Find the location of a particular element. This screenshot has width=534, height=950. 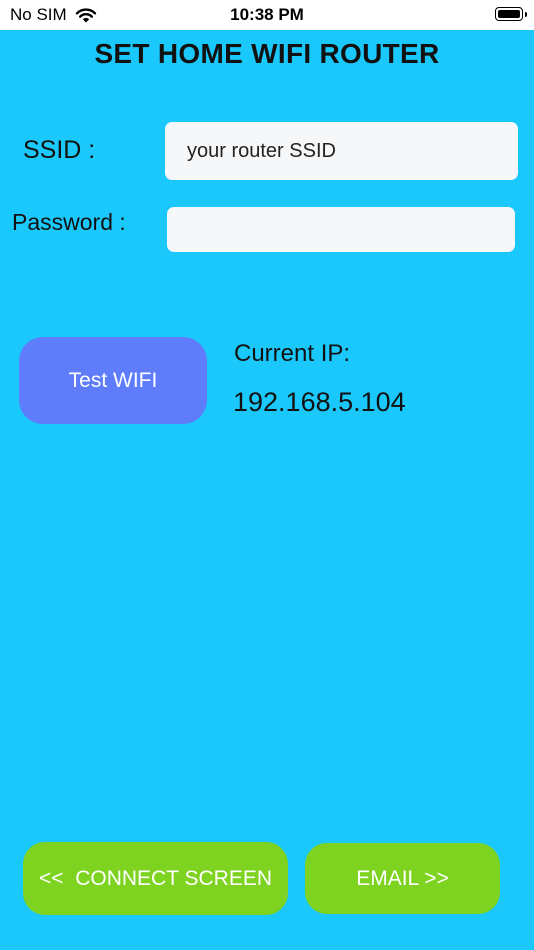

page-title: SET HOME WIFI ROUTER is located at coordinates (267, 53).